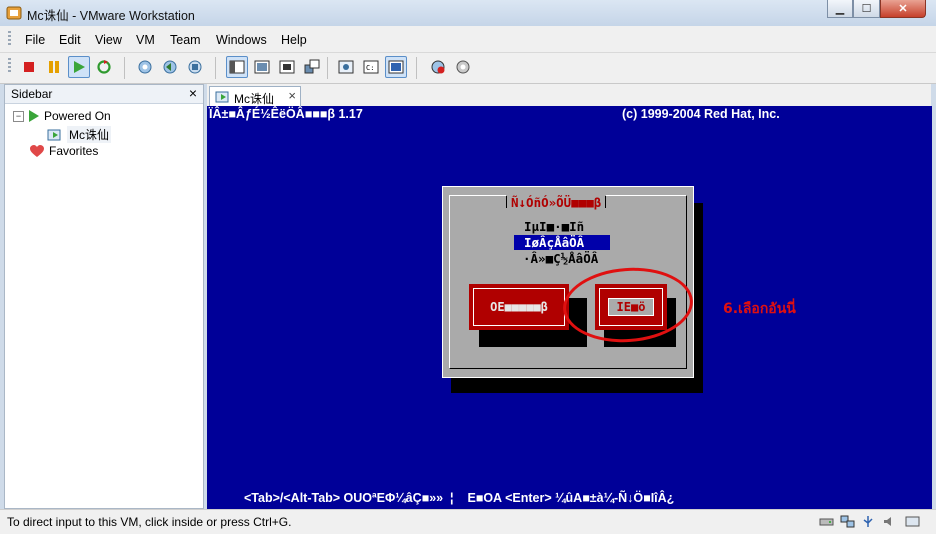  What do you see at coordinates (70, 40) in the screenshot?
I see `menu-edit: Edit` at bounding box center [70, 40].